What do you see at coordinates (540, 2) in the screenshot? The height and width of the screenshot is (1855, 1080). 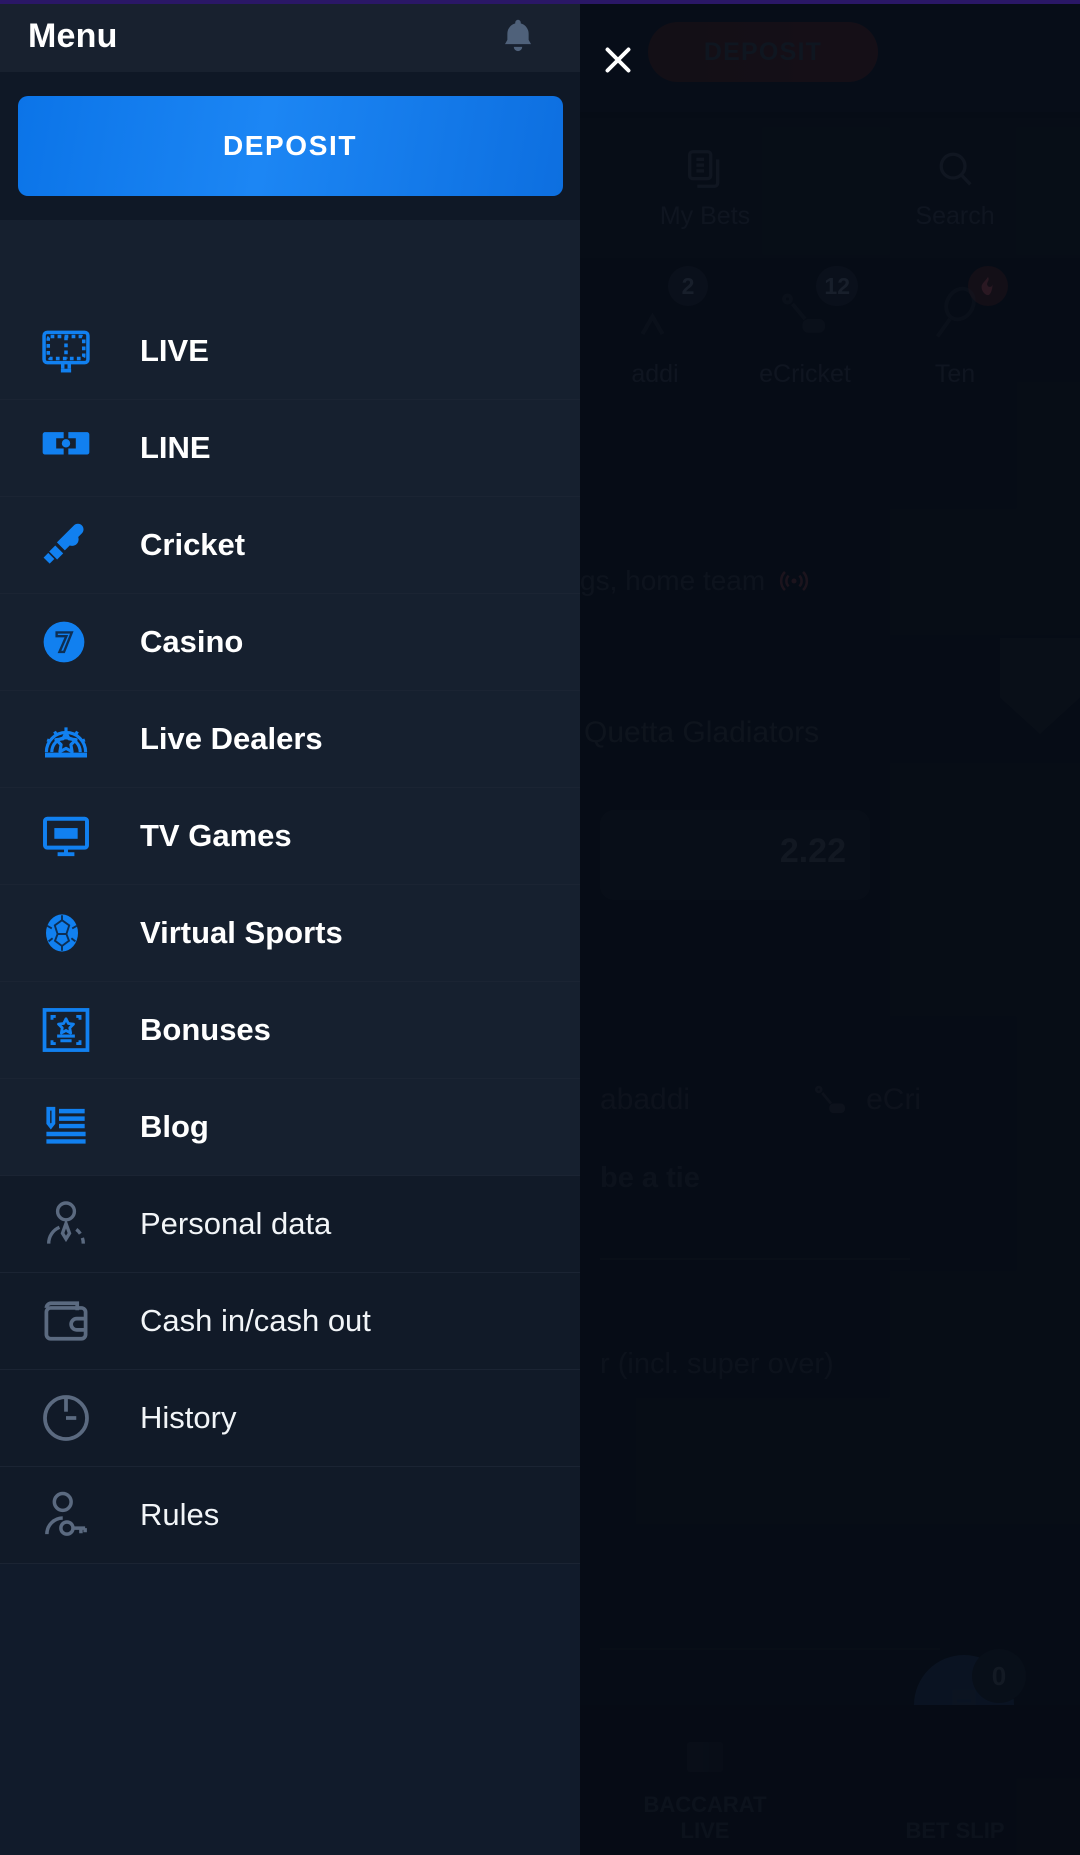 I see `top-accent-line` at bounding box center [540, 2].